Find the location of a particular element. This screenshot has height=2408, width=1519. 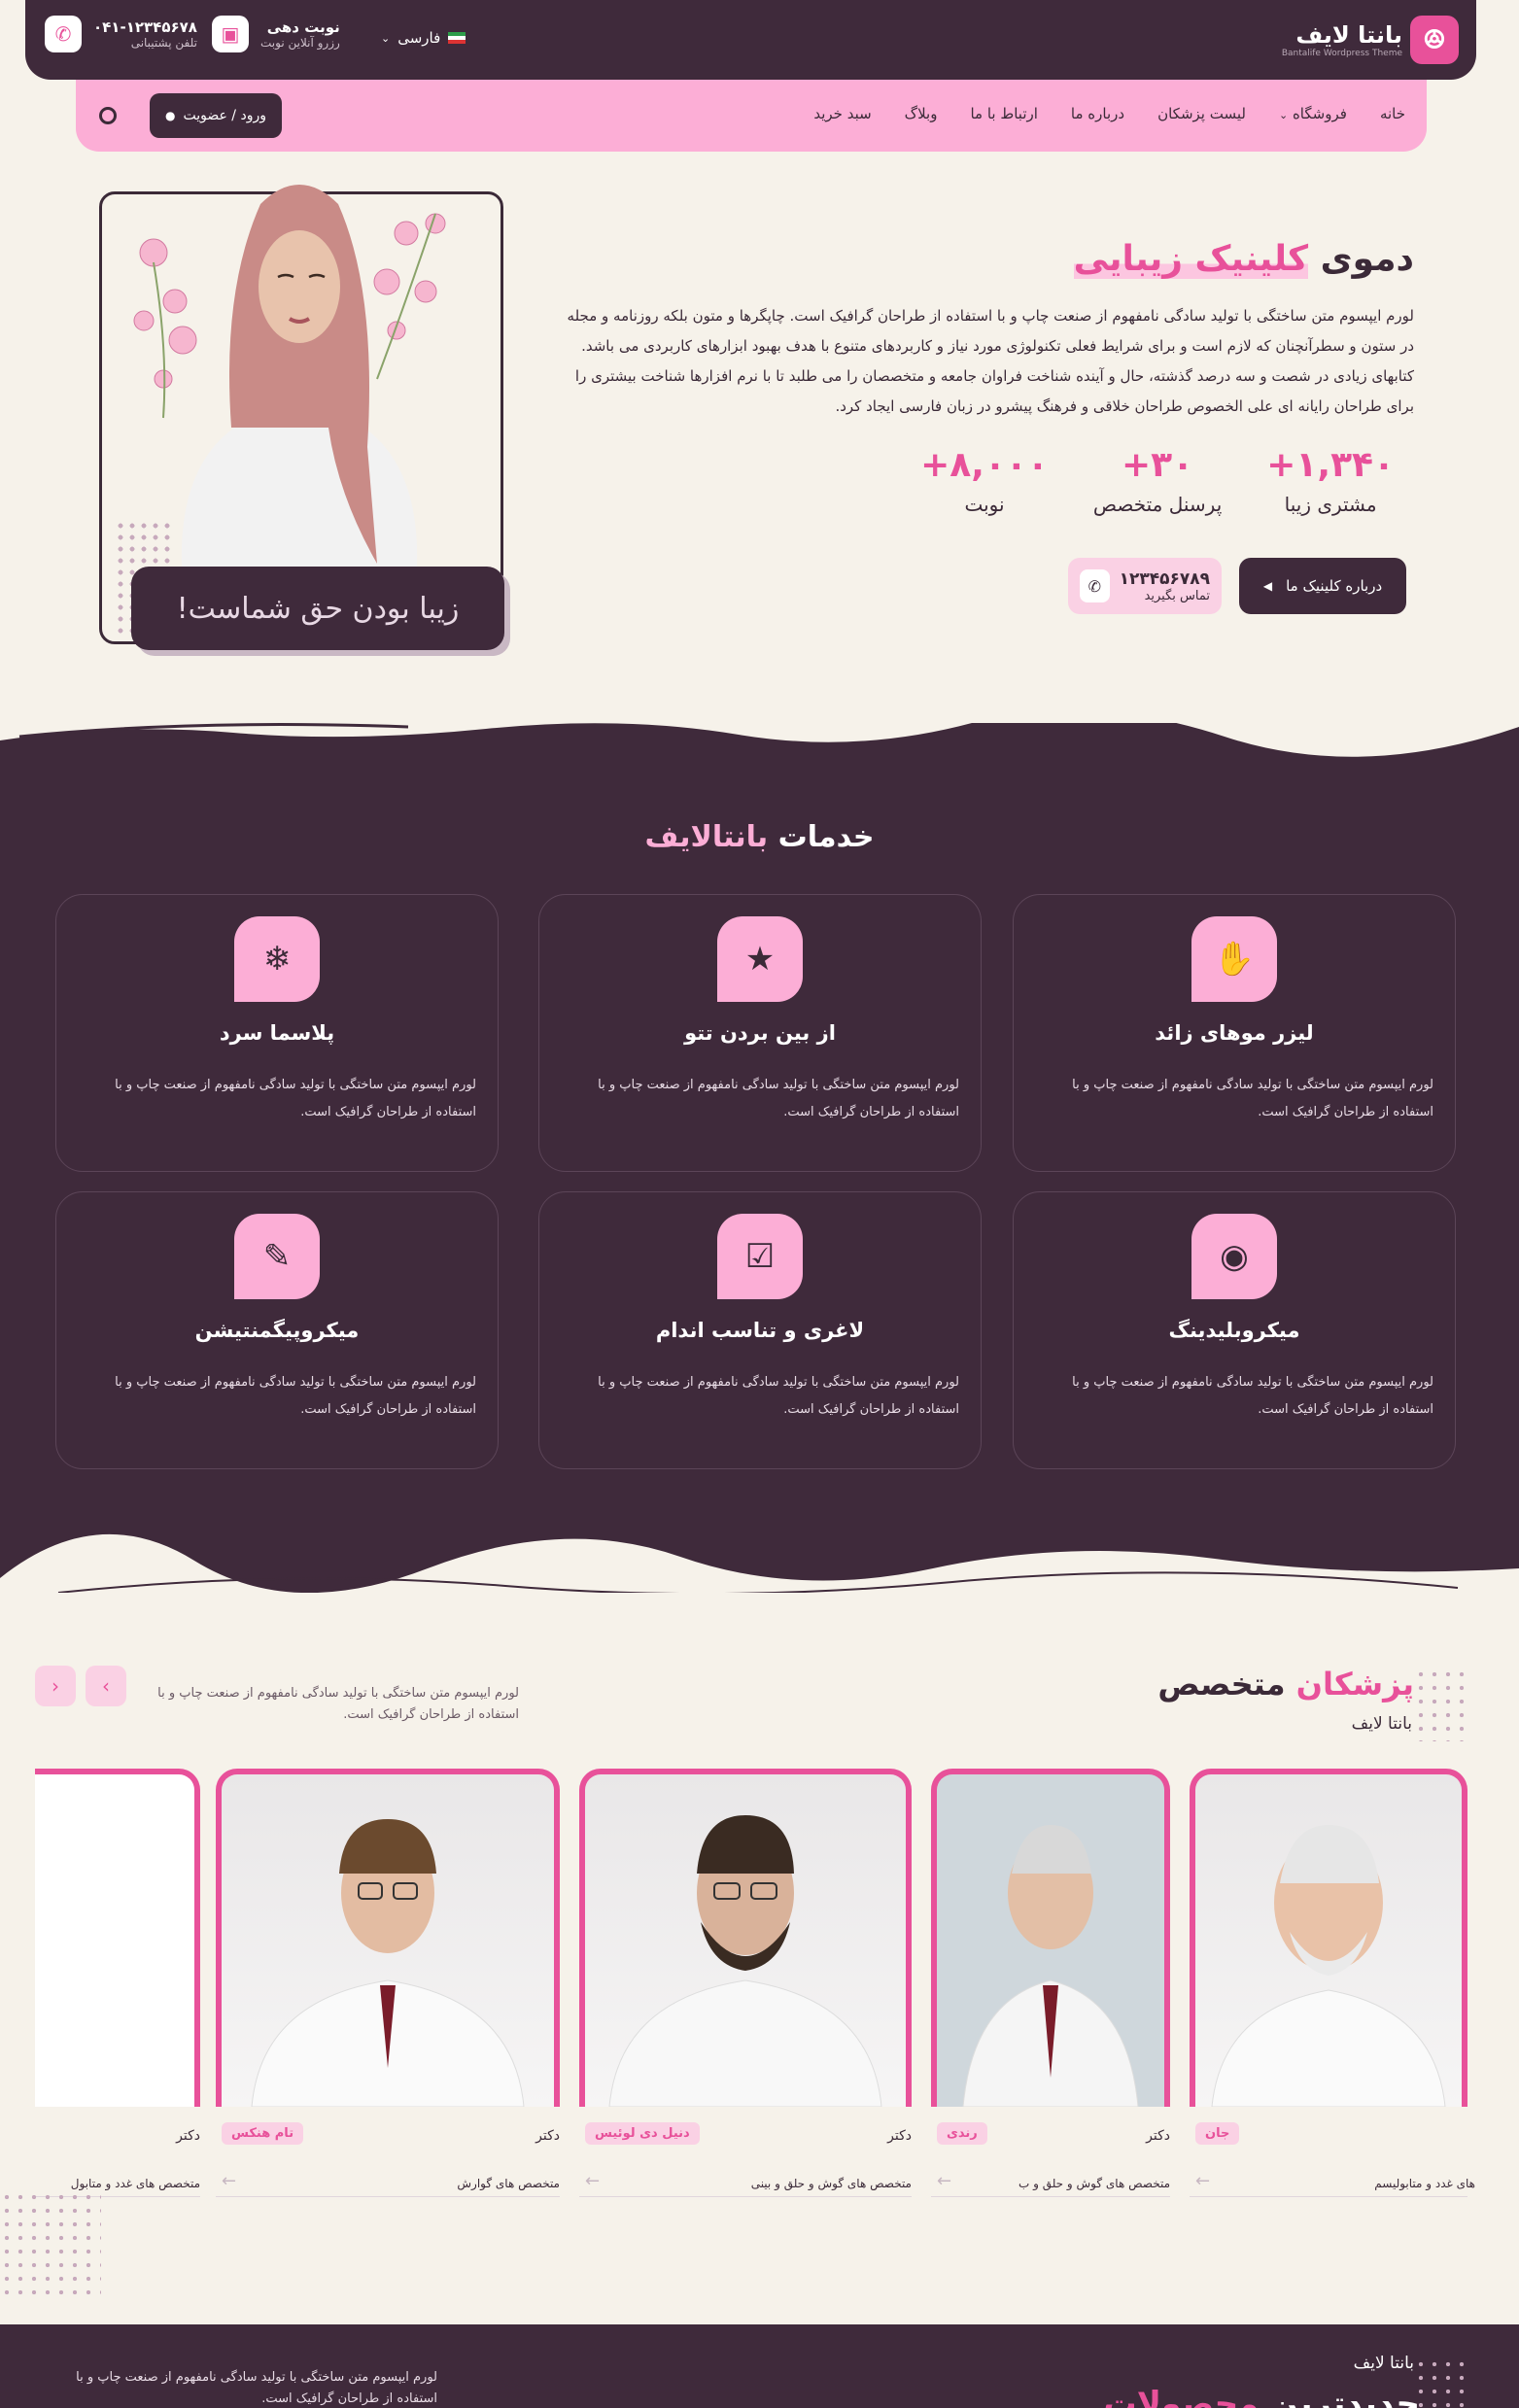

doctor-name: تام هنکس is located at coordinates (263, 2133).